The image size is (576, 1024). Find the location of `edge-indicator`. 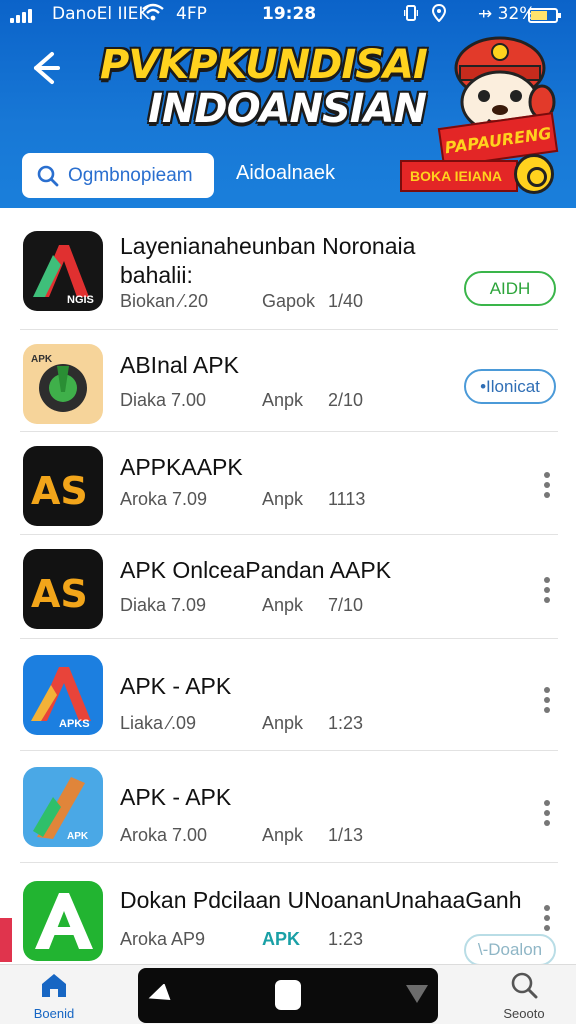

edge-indicator is located at coordinates (6, 940).